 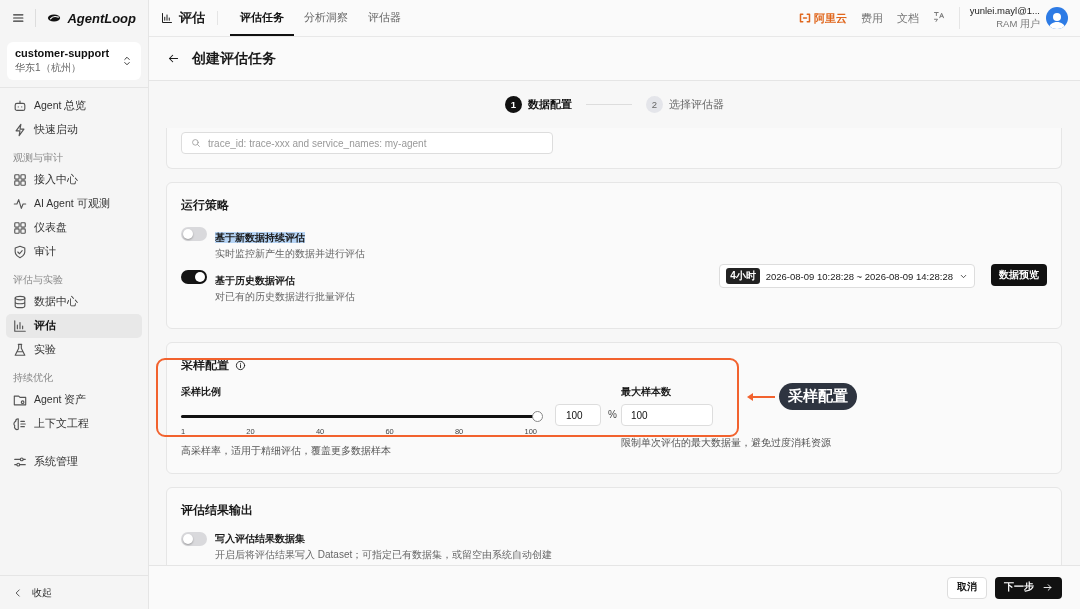 What do you see at coordinates (74, 400) in the screenshot?
I see `nav-item: Agent 资产` at bounding box center [74, 400].